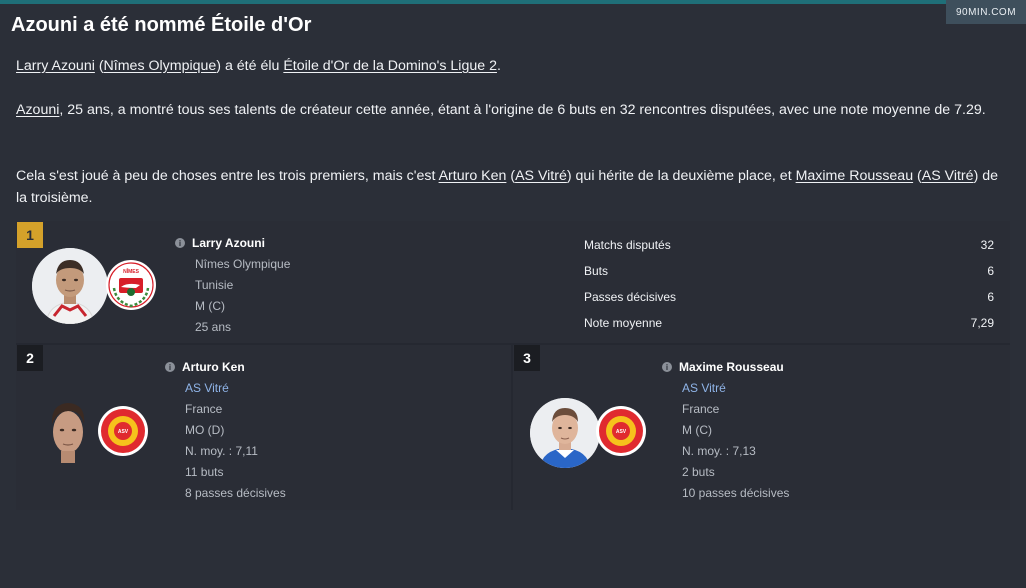  What do you see at coordinates (210, 306) in the screenshot?
I see `winner-position: M (C)` at bounding box center [210, 306].